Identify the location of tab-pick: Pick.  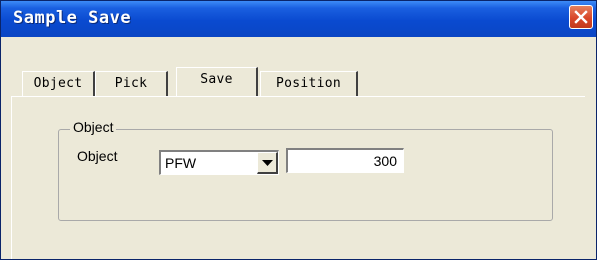
(131, 84).